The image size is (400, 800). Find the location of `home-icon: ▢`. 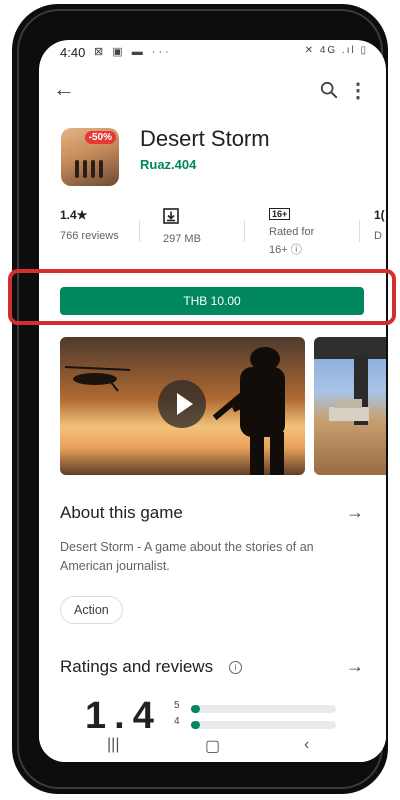

home-icon: ▢ is located at coordinates (212, 746).